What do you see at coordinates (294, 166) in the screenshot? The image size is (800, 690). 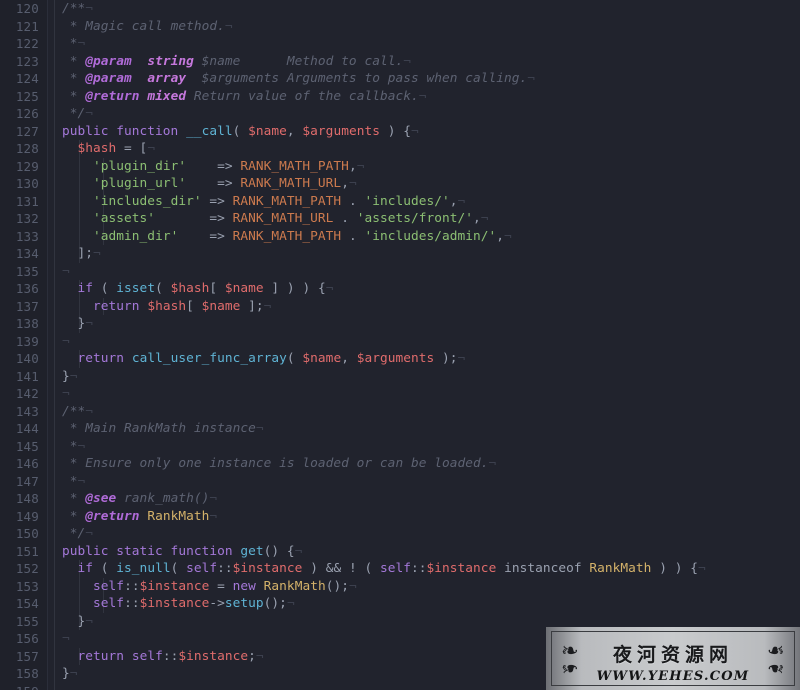 I see `code-token: RANK_MATH_PATH` at bounding box center [294, 166].